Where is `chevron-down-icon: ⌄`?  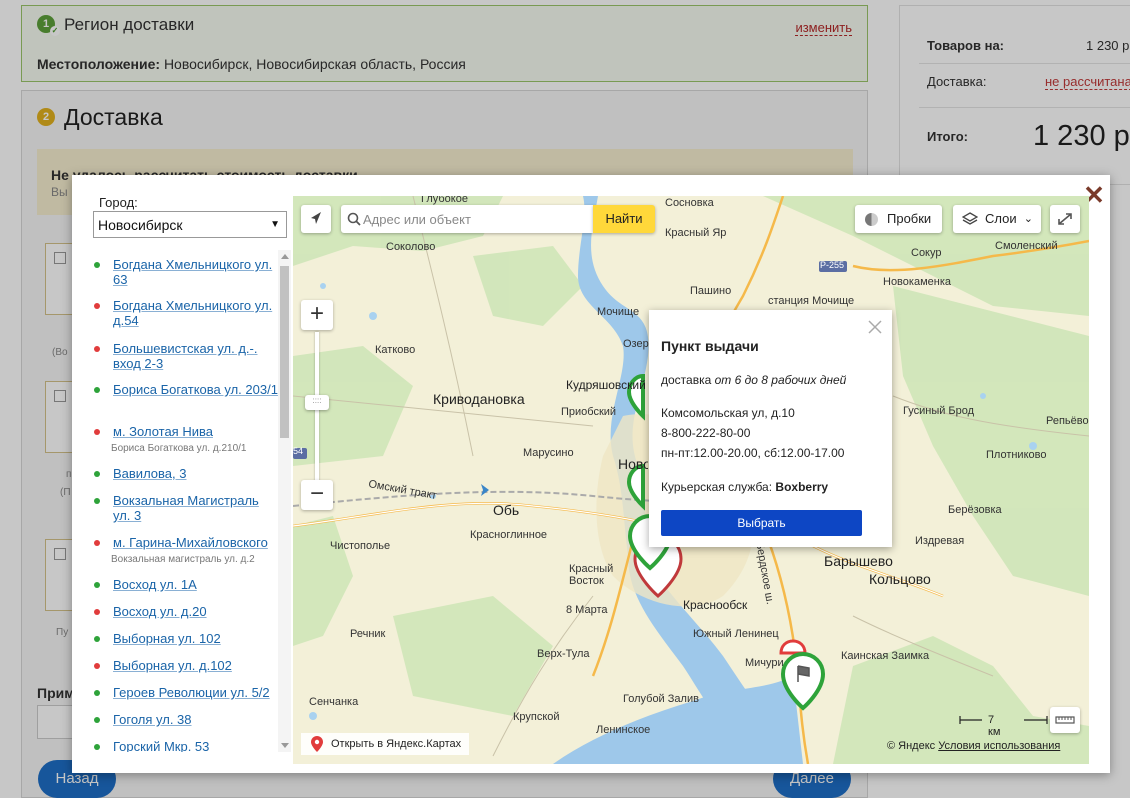 chevron-down-icon: ⌄ is located at coordinates (1028, 219).